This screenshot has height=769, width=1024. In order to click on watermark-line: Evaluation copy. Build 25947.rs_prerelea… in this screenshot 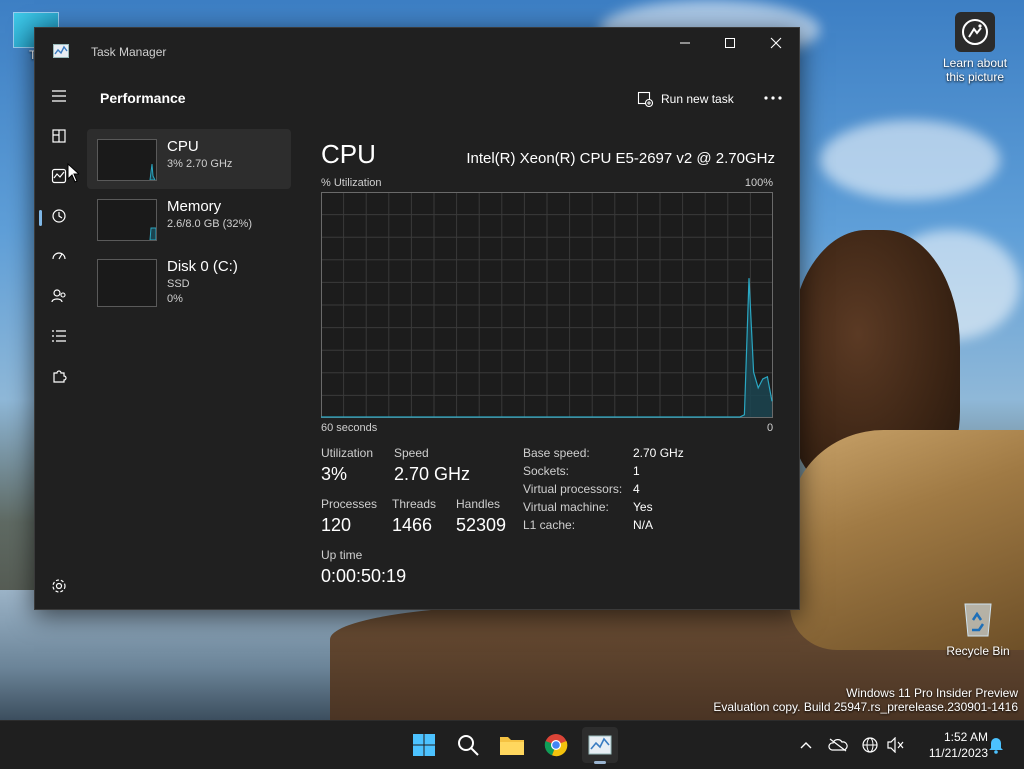, I will do `click(865, 707)`.